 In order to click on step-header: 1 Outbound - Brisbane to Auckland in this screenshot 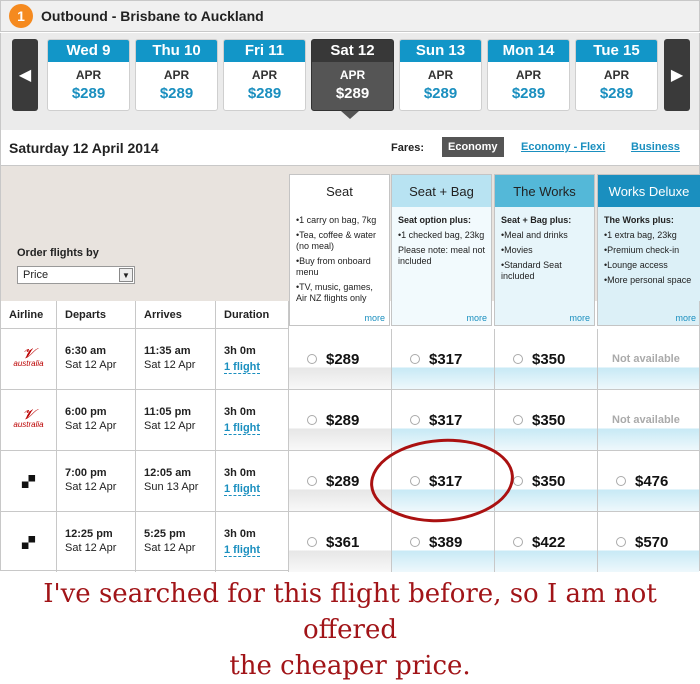, I will do `click(350, 16)`.